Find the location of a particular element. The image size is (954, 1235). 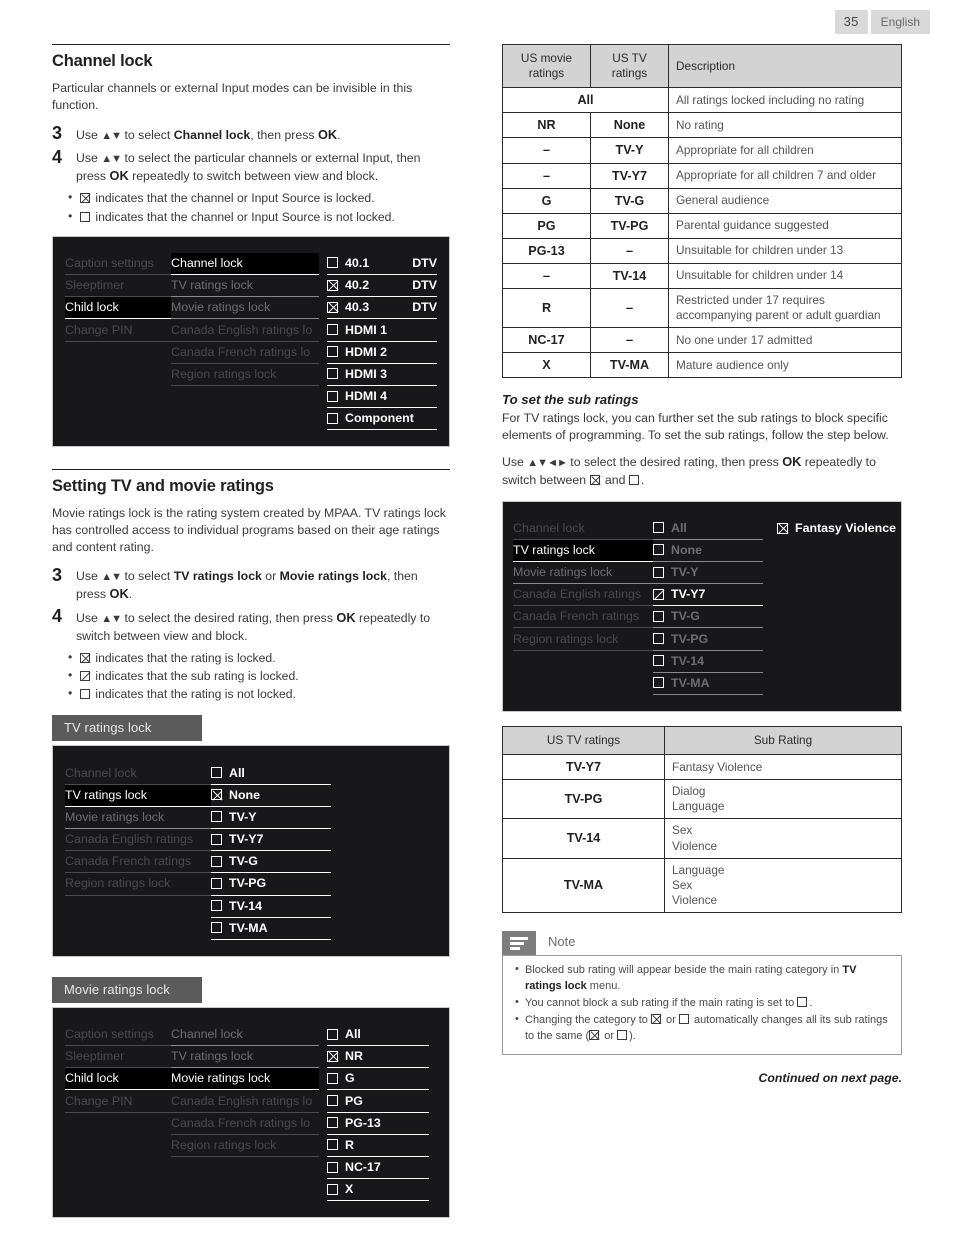

osd-option-row: 40.3 DTV is located at coordinates (382, 308).